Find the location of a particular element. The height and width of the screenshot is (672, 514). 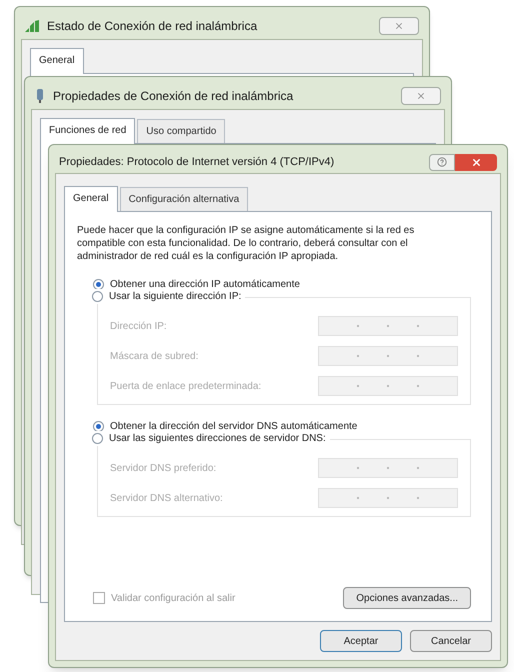

radio-label: Obtener una dirección IP automáticamente is located at coordinates (205, 285).